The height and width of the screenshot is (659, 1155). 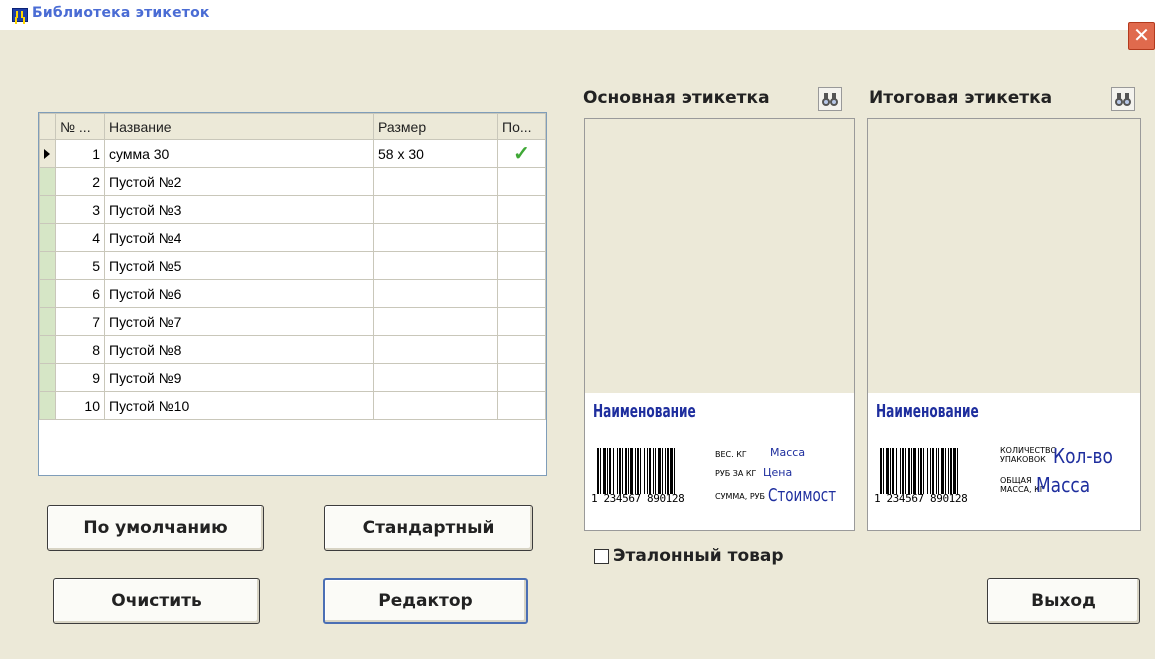 What do you see at coordinates (80, 293) in the screenshot?
I see `cell-number: 6` at bounding box center [80, 293].